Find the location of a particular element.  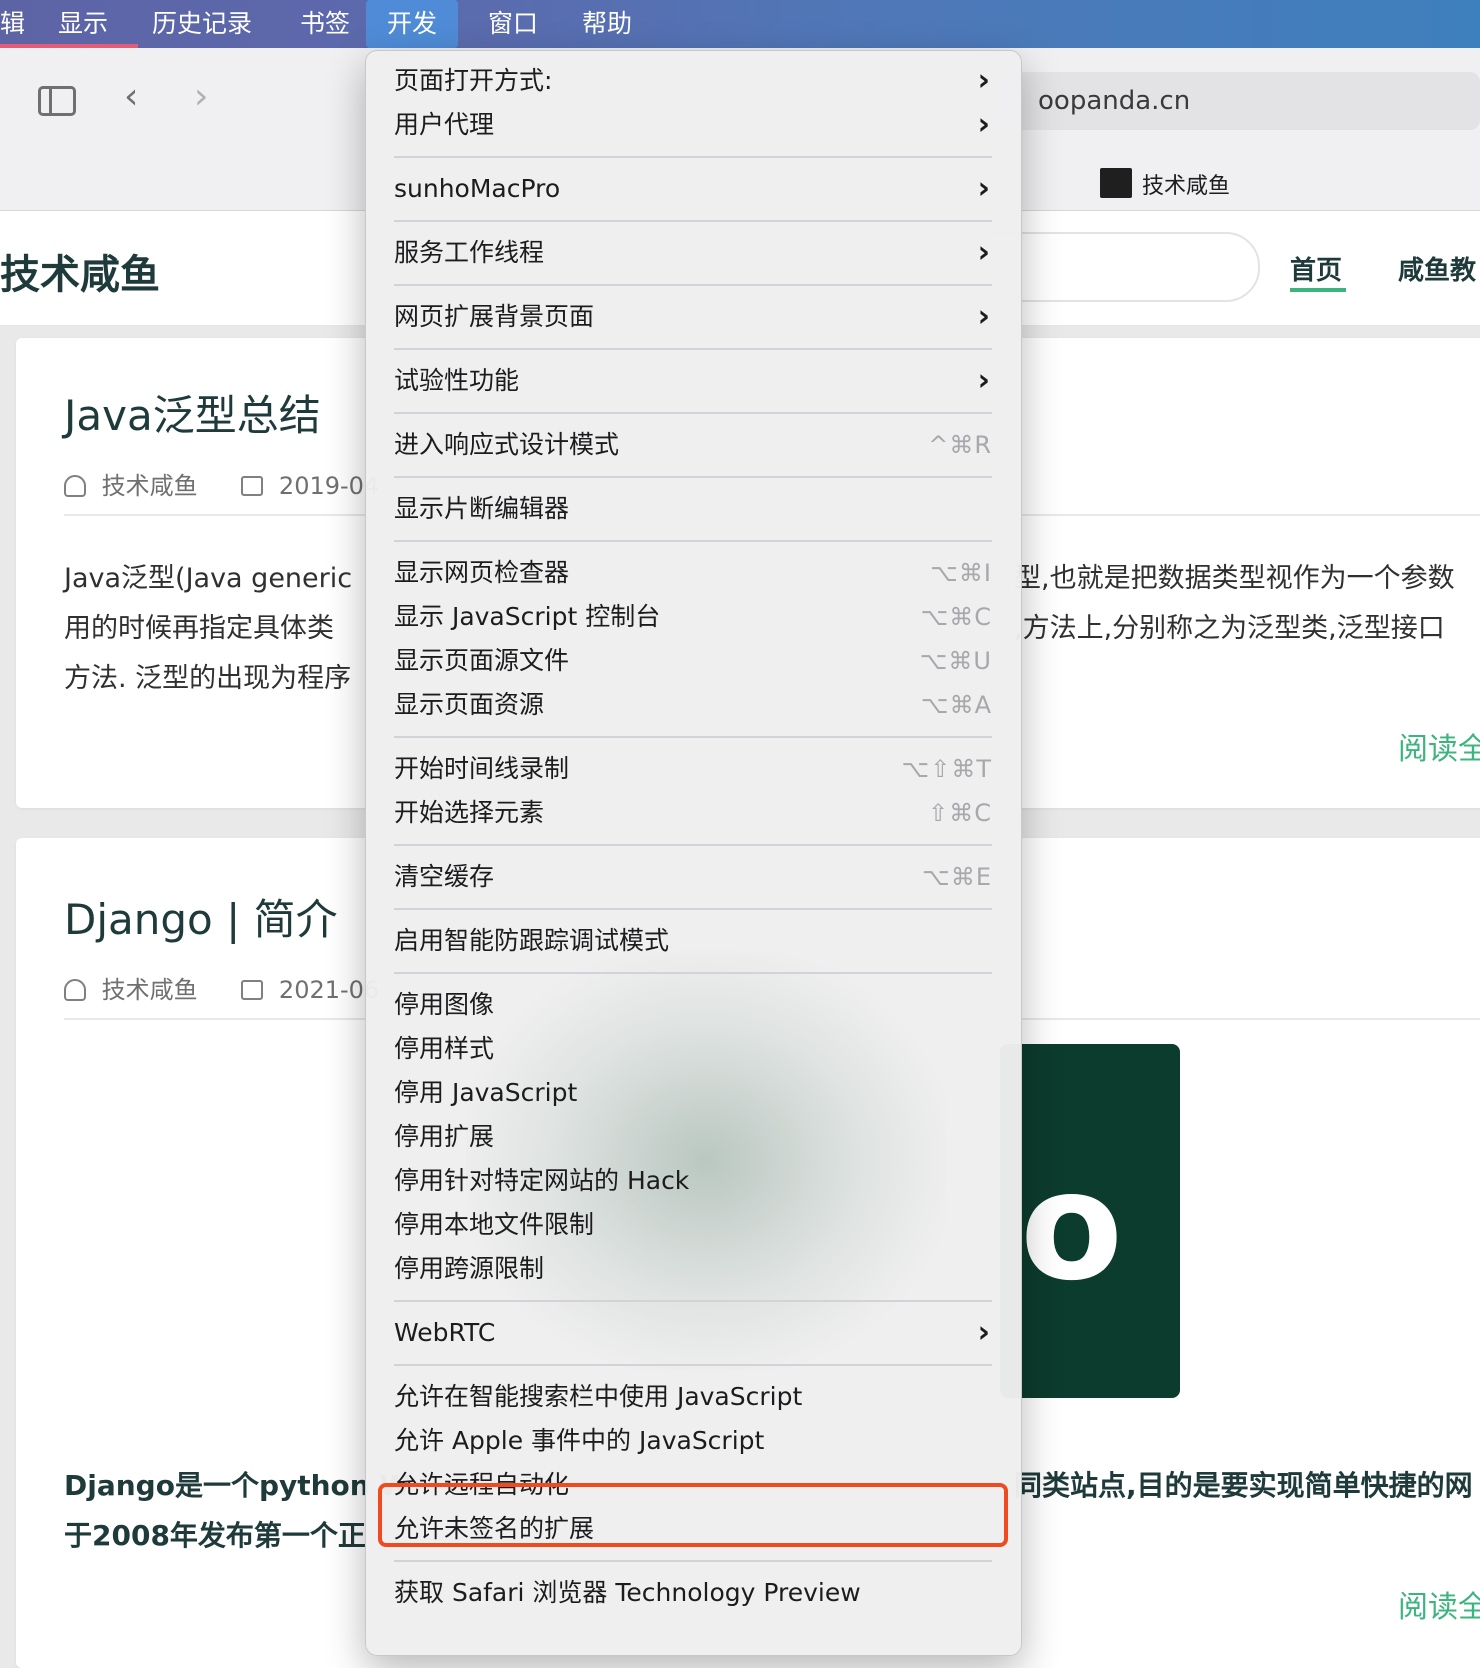

favorite-site-icon is located at coordinates (1116, 183).